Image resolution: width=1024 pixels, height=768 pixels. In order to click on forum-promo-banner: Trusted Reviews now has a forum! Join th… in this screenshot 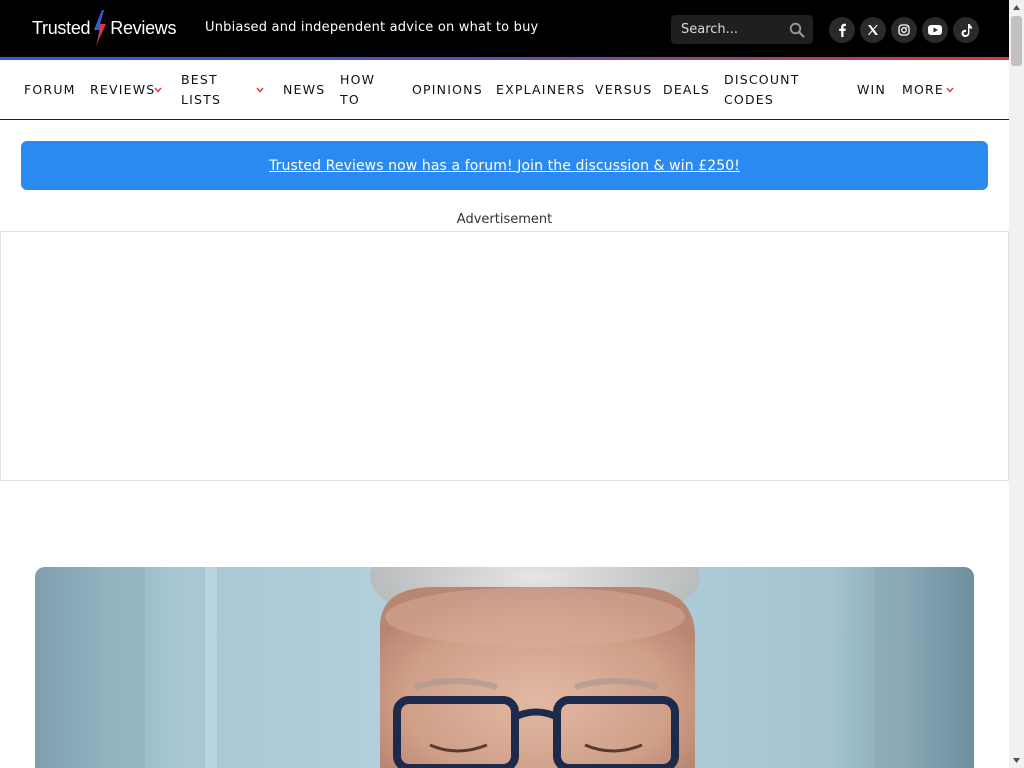, I will do `click(504, 165)`.